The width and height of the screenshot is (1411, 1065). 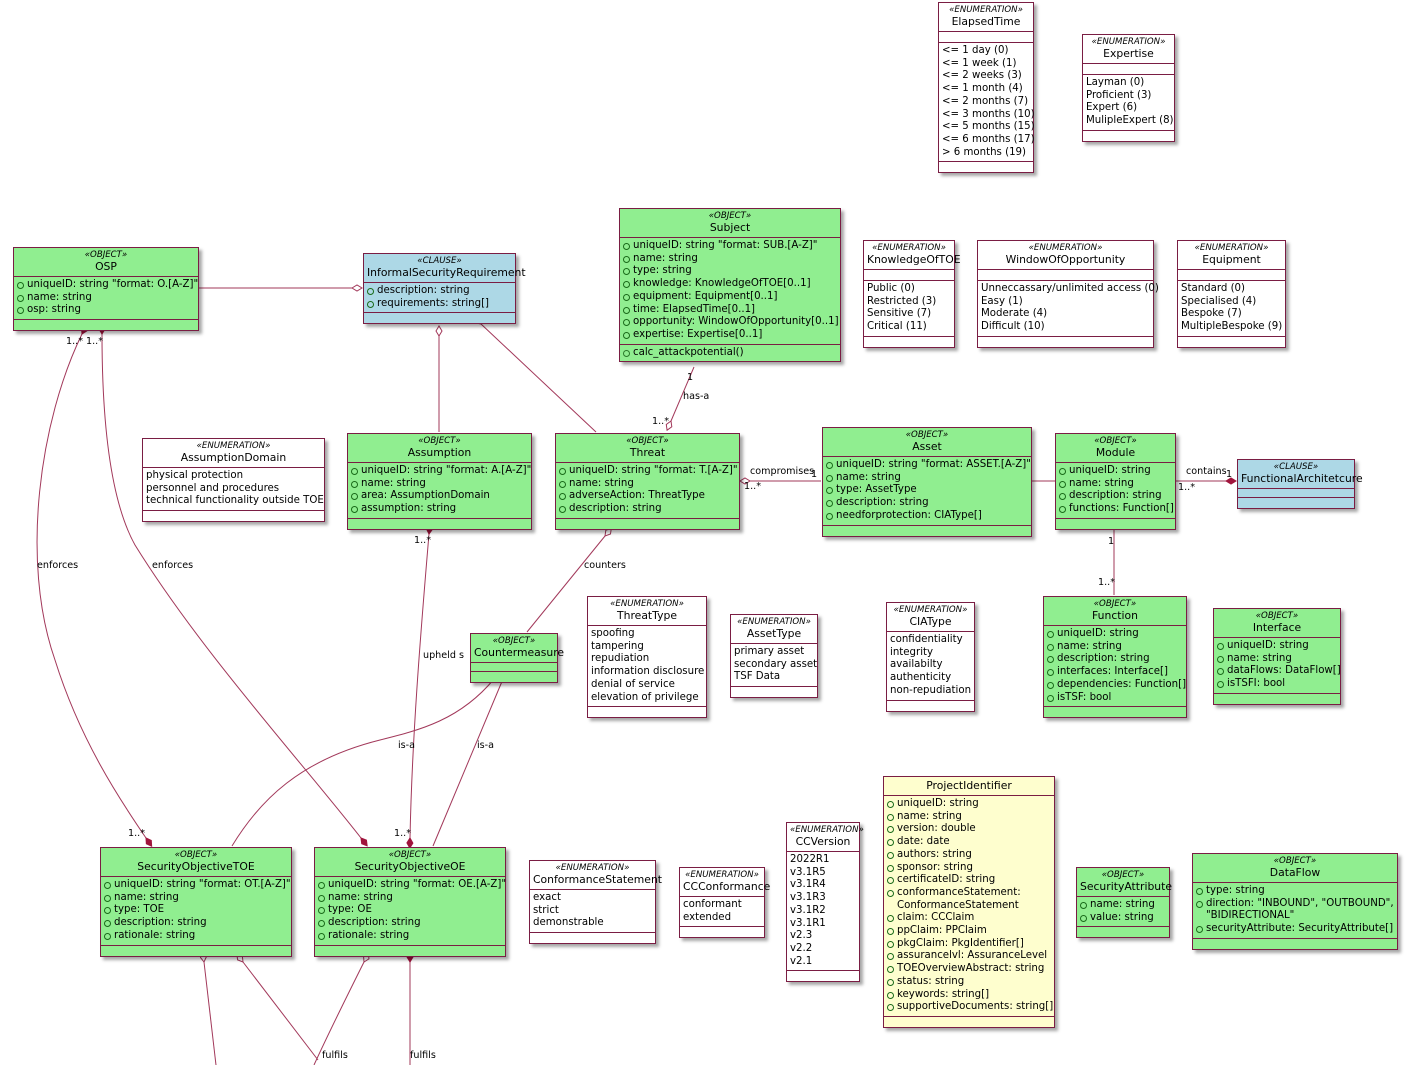 What do you see at coordinates (988, 140) in the screenshot?
I see `enum-value: <= 6 months (17)` at bounding box center [988, 140].